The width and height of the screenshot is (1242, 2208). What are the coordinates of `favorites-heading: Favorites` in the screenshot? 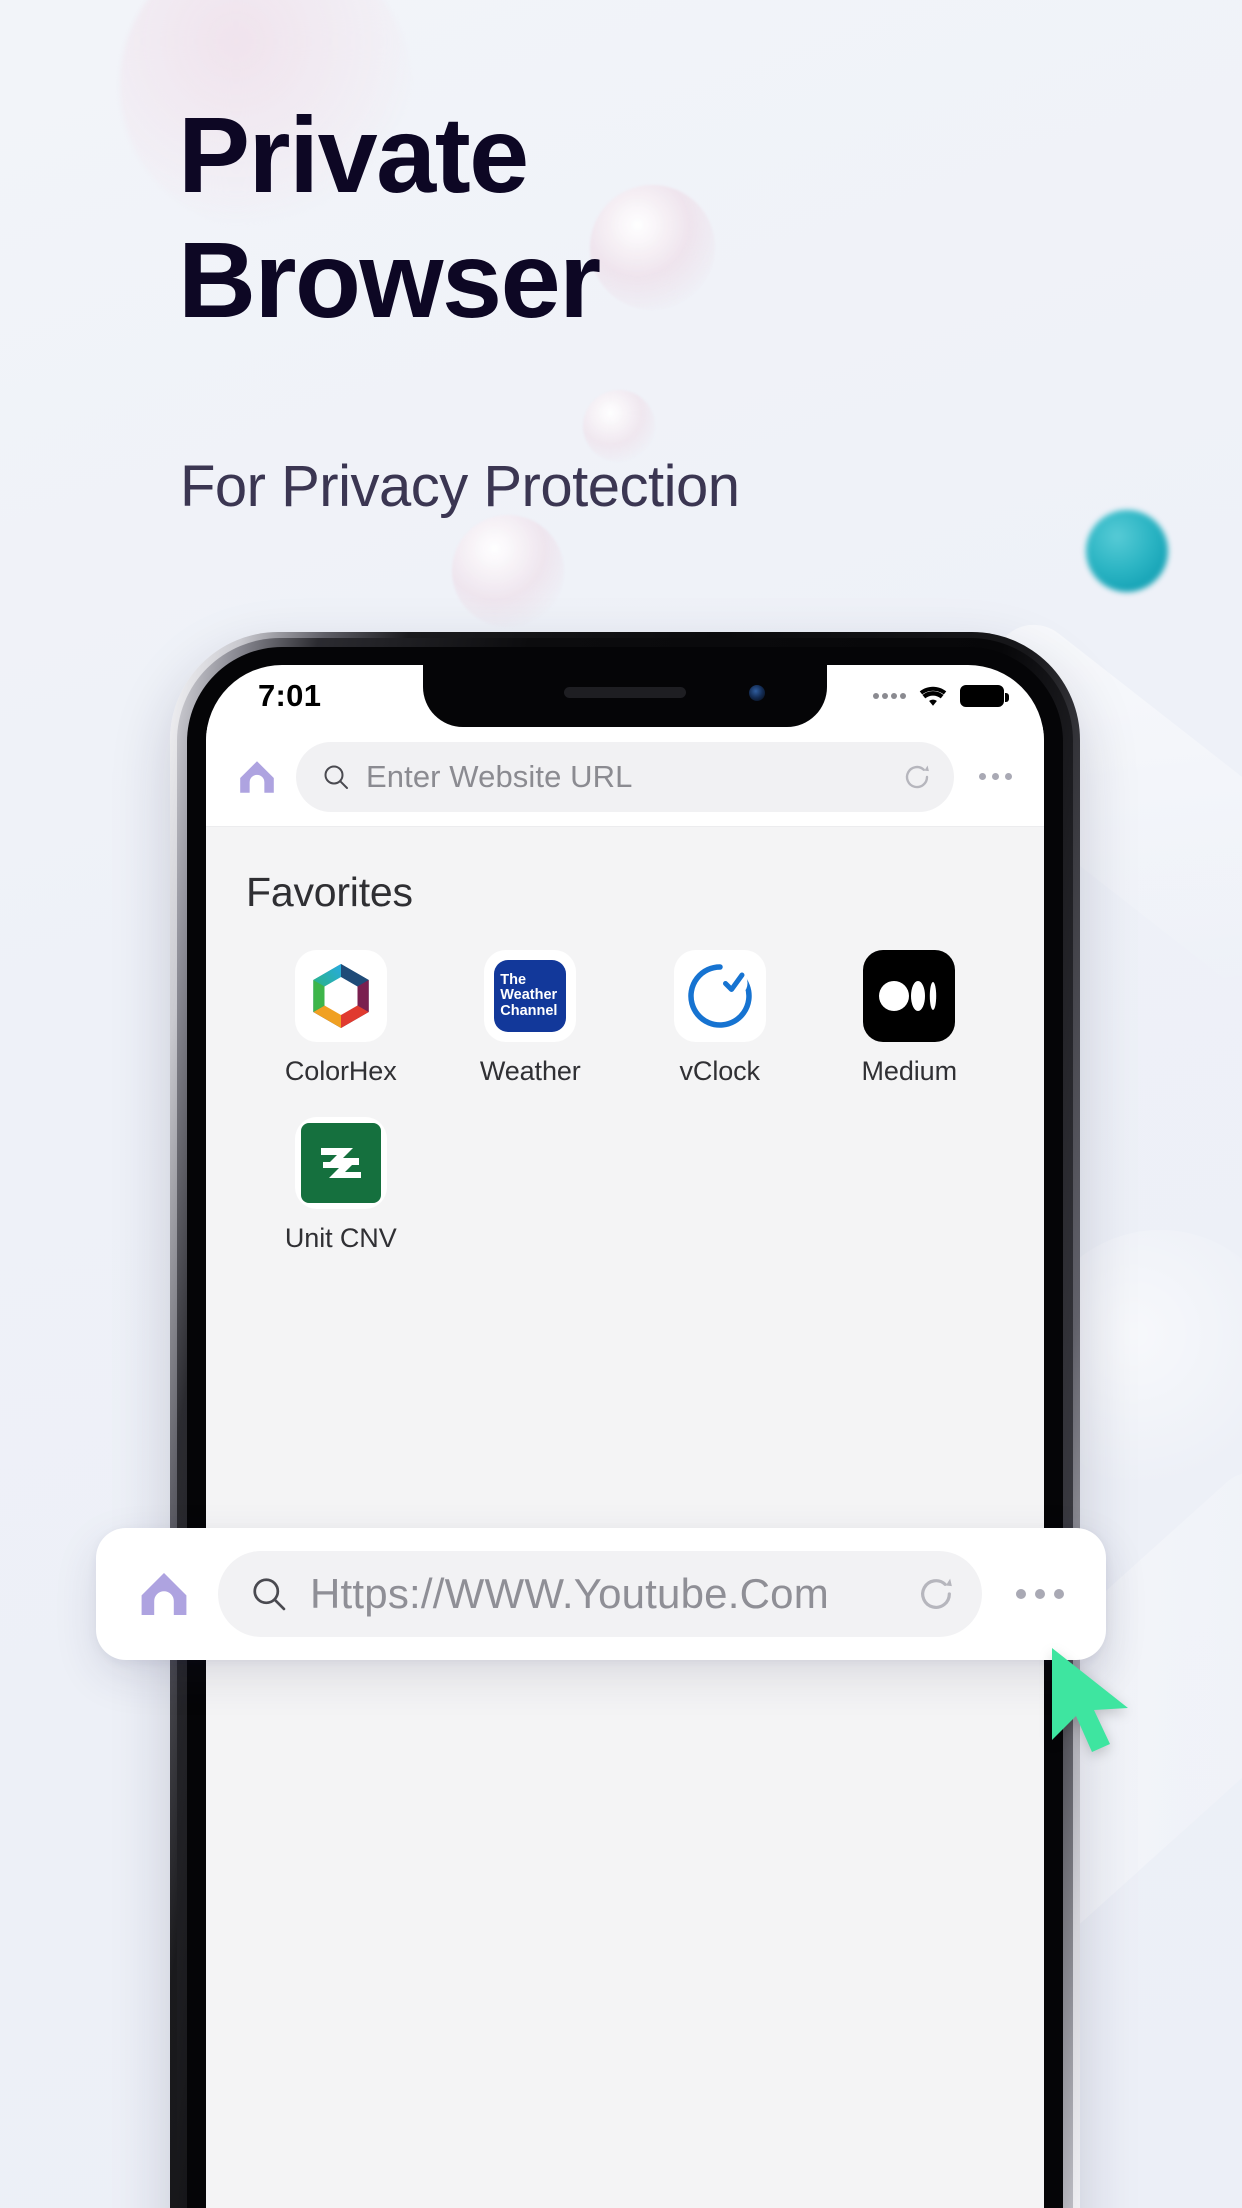 It's located at (329, 892).